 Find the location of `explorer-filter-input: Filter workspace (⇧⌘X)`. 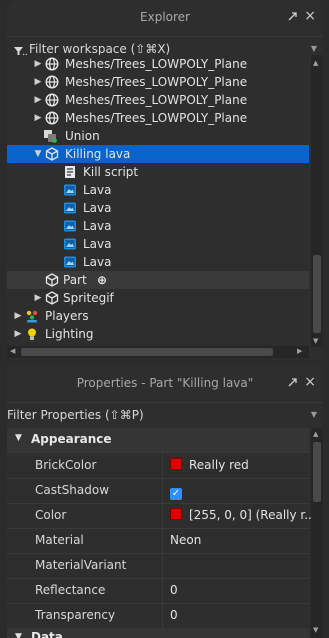

explorer-filter-input: Filter workspace (⇧⌘X) is located at coordinates (99, 49).